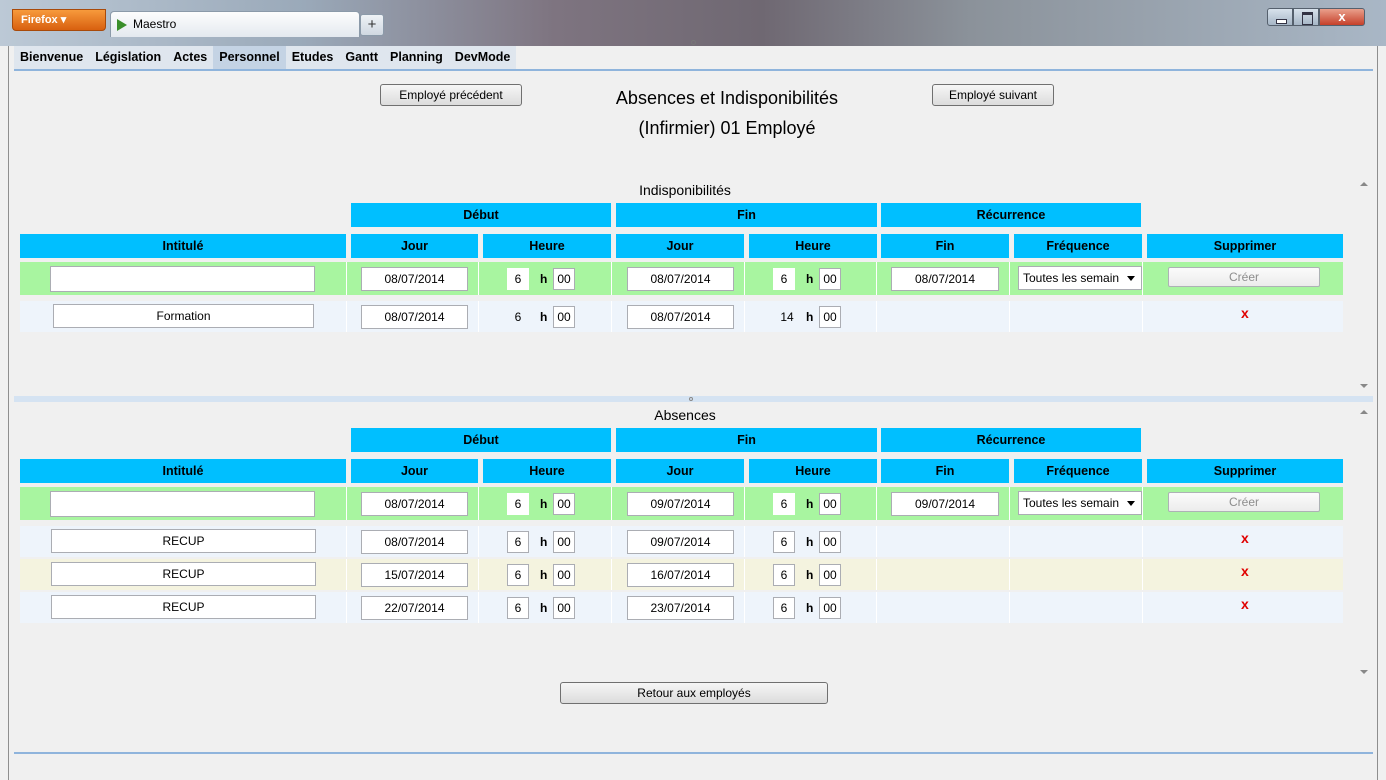 The height and width of the screenshot is (780, 1386). Describe the element at coordinates (1245, 313) in the screenshot. I see `delete-indisponibilite-button: x` at that location.